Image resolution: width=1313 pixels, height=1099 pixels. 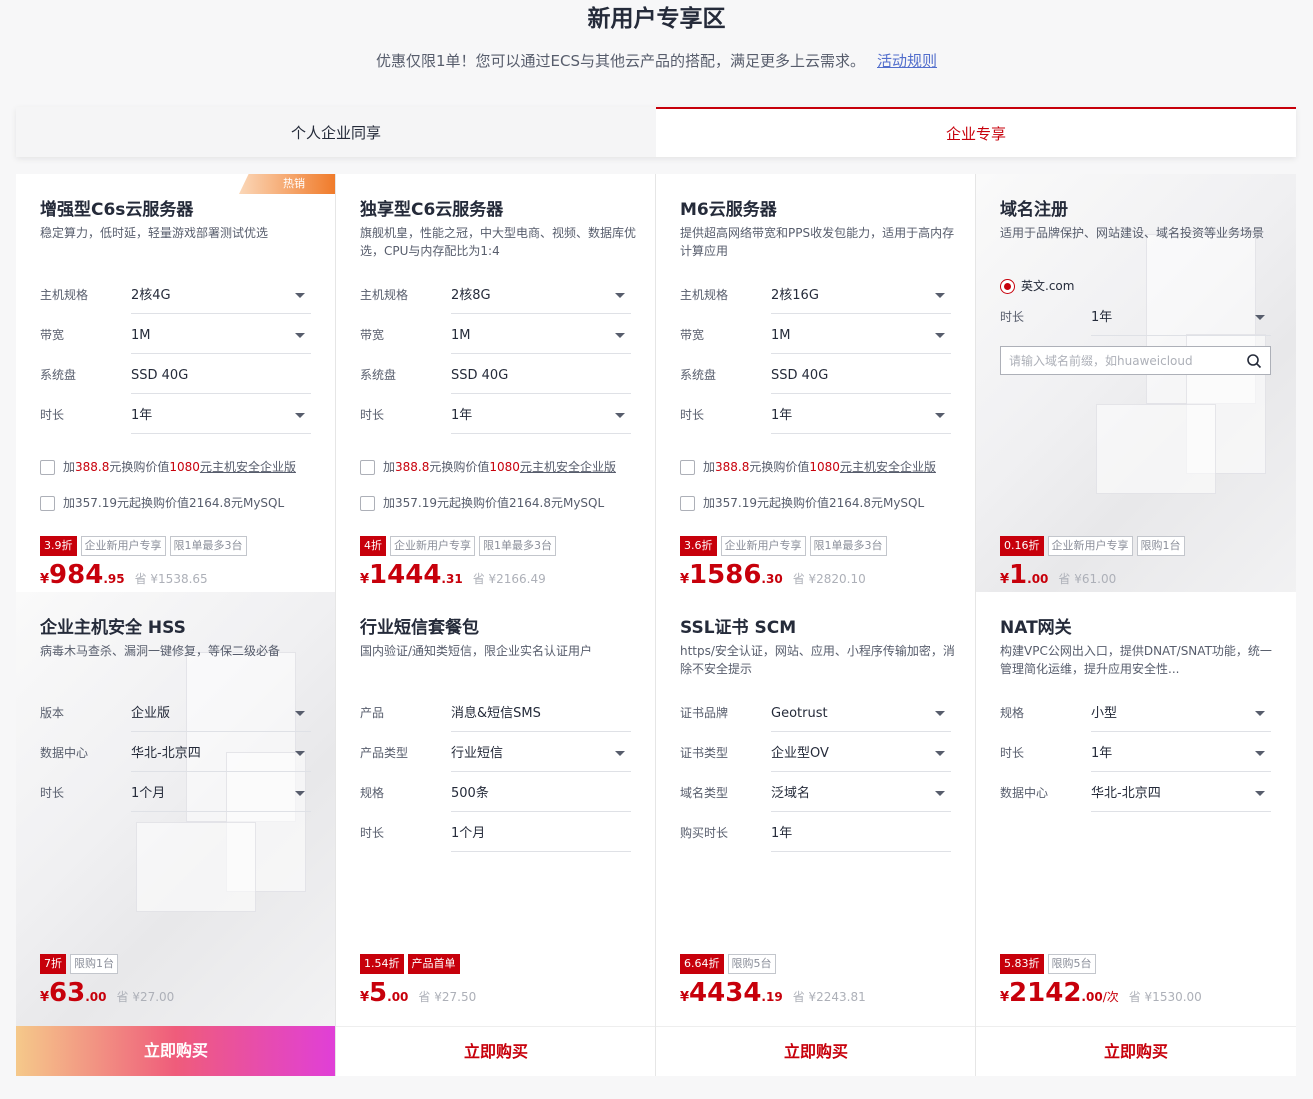 What do you see at coordinates (151, 713) in the screenshot?
I see `field-value-text: 企业版` at bounding box center [151, 713].